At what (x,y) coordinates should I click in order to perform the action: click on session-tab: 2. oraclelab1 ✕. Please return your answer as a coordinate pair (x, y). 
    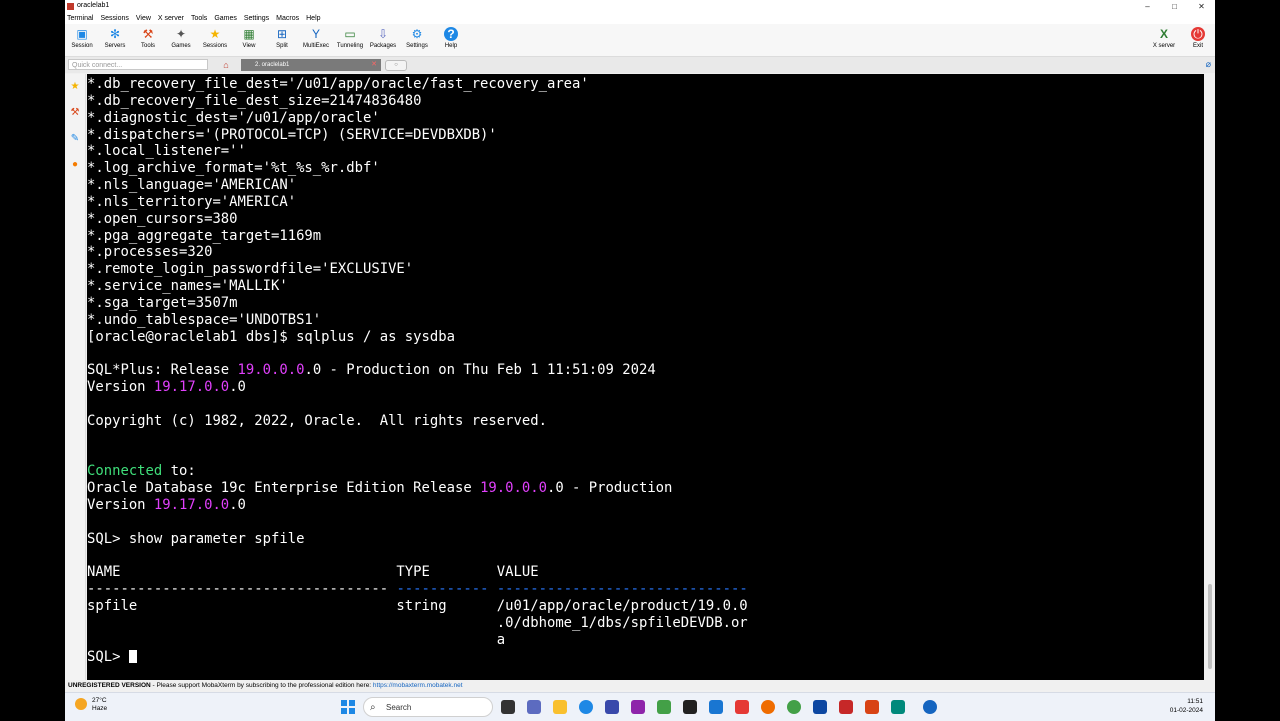
    Looking at the image, I should click on (311, 65).